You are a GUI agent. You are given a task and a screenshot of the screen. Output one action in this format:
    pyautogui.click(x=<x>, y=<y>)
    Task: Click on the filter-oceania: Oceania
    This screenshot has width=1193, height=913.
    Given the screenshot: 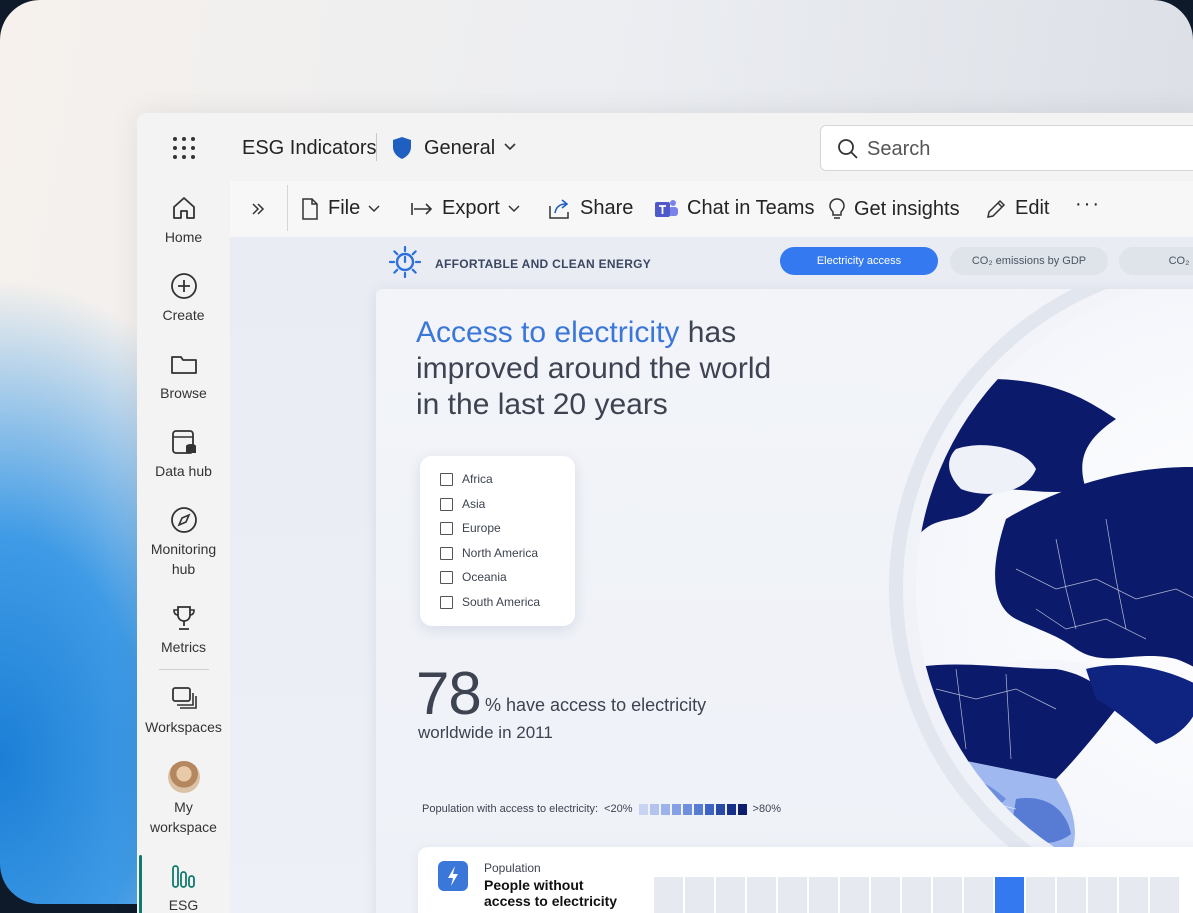 What is the action you would take?
    pyautogui.click(x=473, y=577)
    